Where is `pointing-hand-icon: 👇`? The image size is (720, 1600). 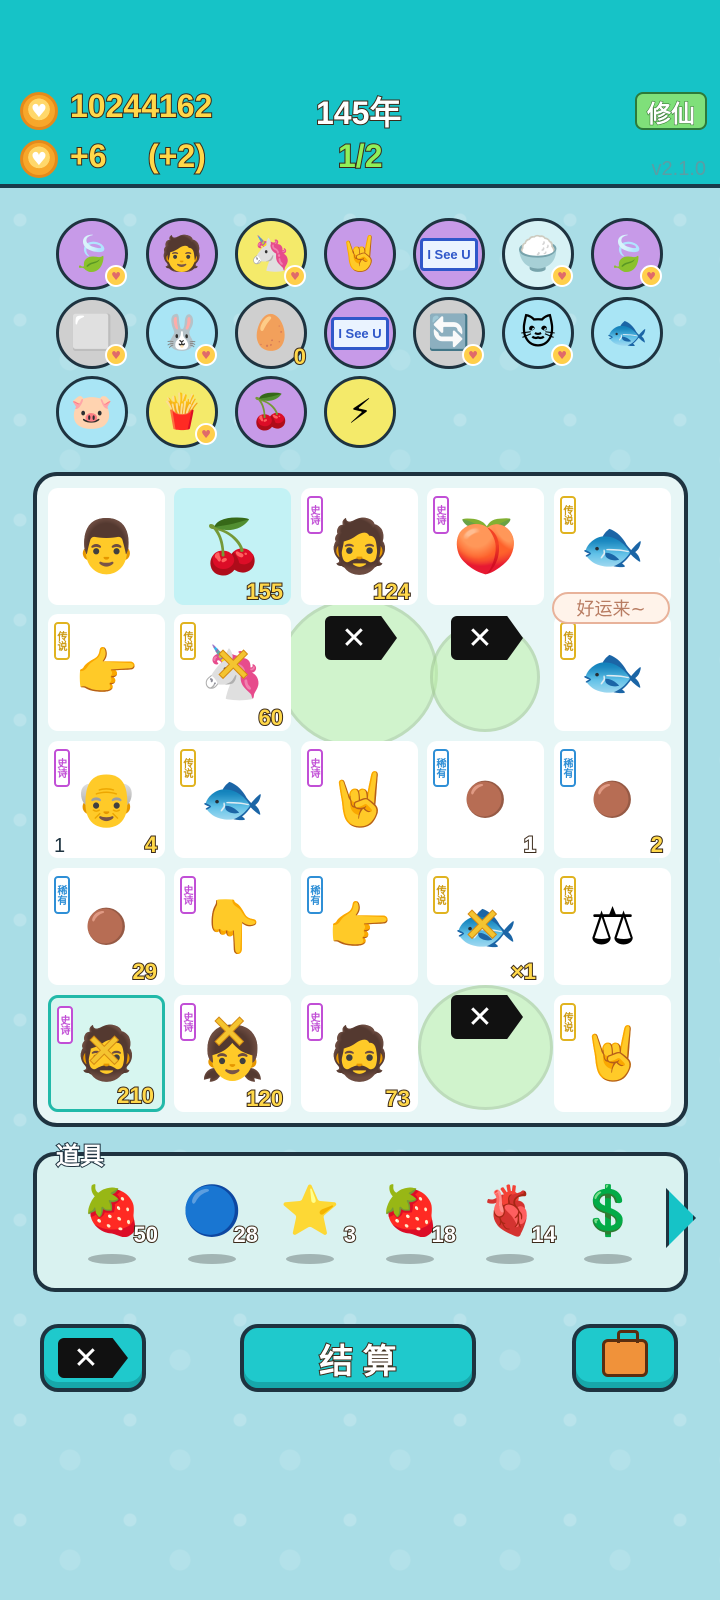
pointing-hand-icon: 👇 is located at coordinates (232, 927).